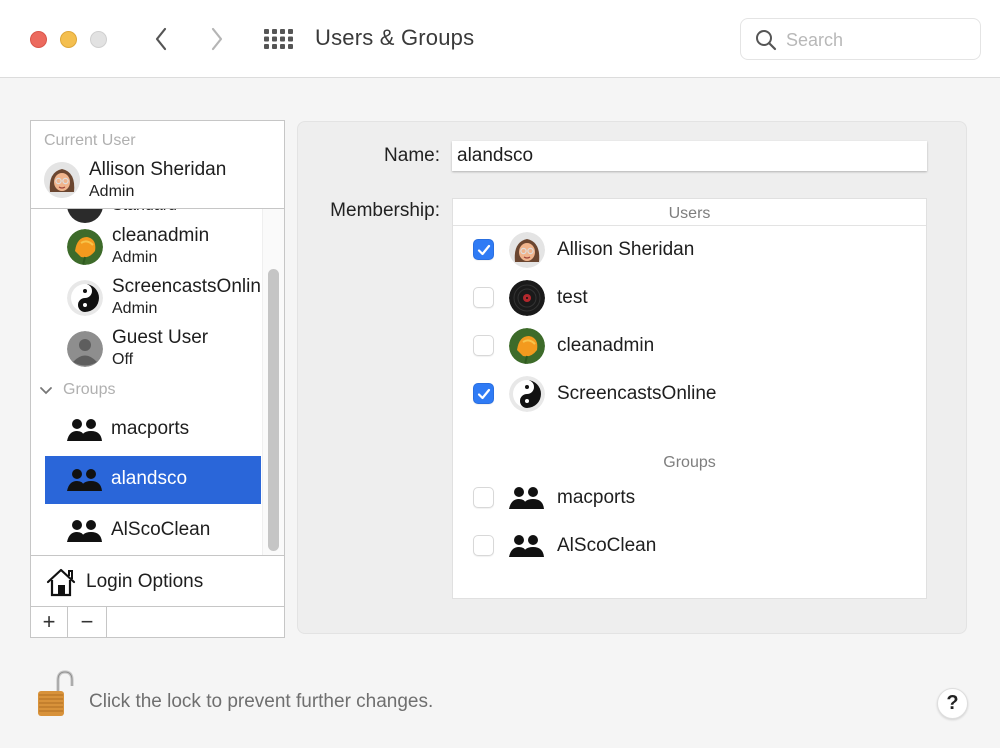 The height and width of the screenshot is (748, 1000). I want to click on member-name: AlScoClean, so click(607, 545).